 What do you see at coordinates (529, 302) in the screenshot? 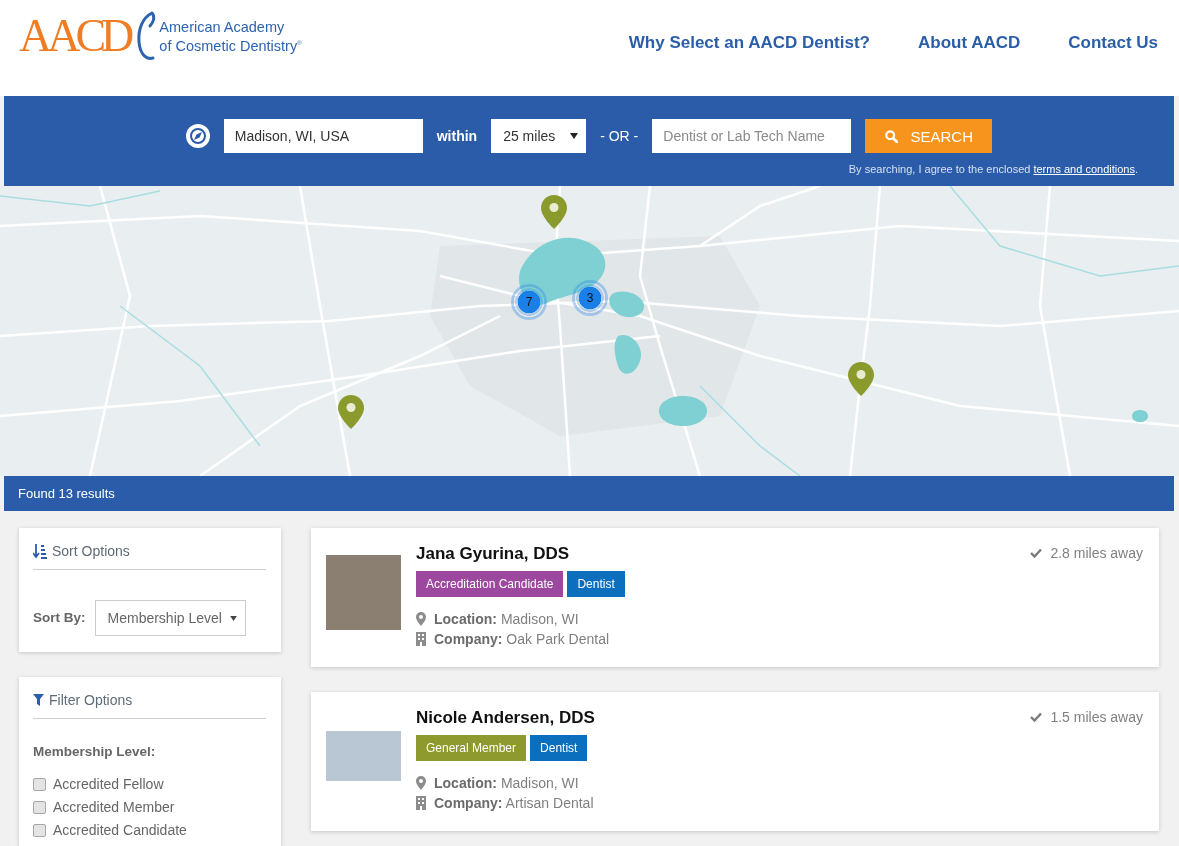
I see `cluster-marker: 7` at bounding box center [529, 302].